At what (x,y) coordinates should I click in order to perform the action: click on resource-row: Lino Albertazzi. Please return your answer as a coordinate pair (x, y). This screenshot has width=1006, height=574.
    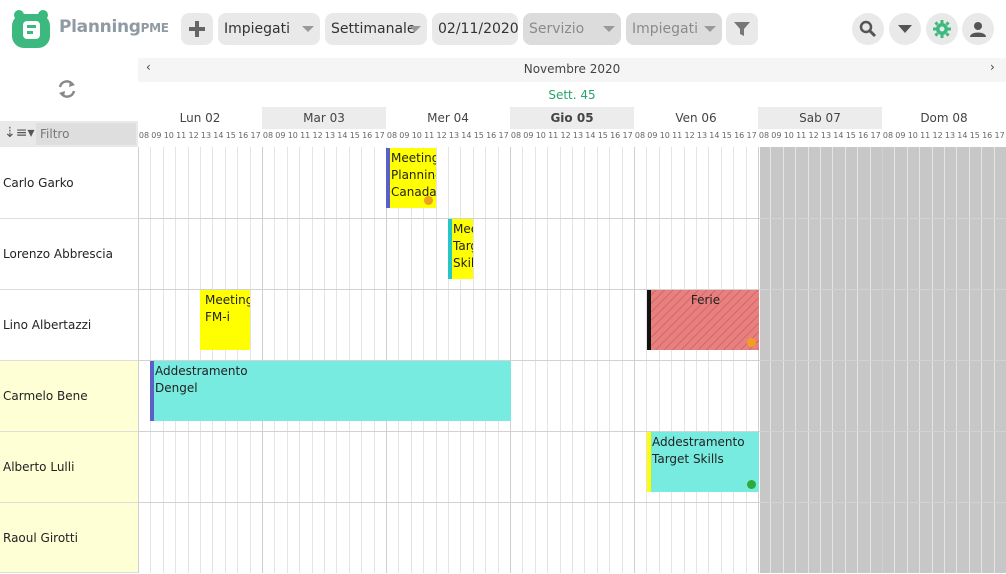
    Looking at the image, I should click on (69, 325).